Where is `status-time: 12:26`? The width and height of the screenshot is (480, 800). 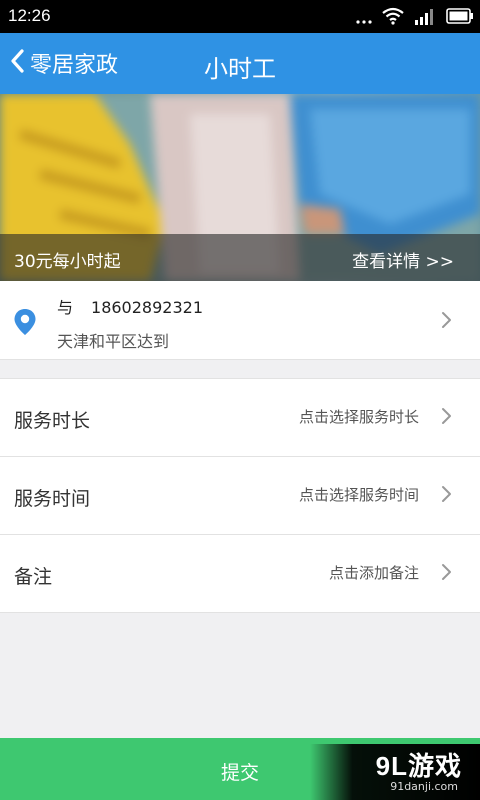 status-time: 12:26 is located at coordinates (29, 15).